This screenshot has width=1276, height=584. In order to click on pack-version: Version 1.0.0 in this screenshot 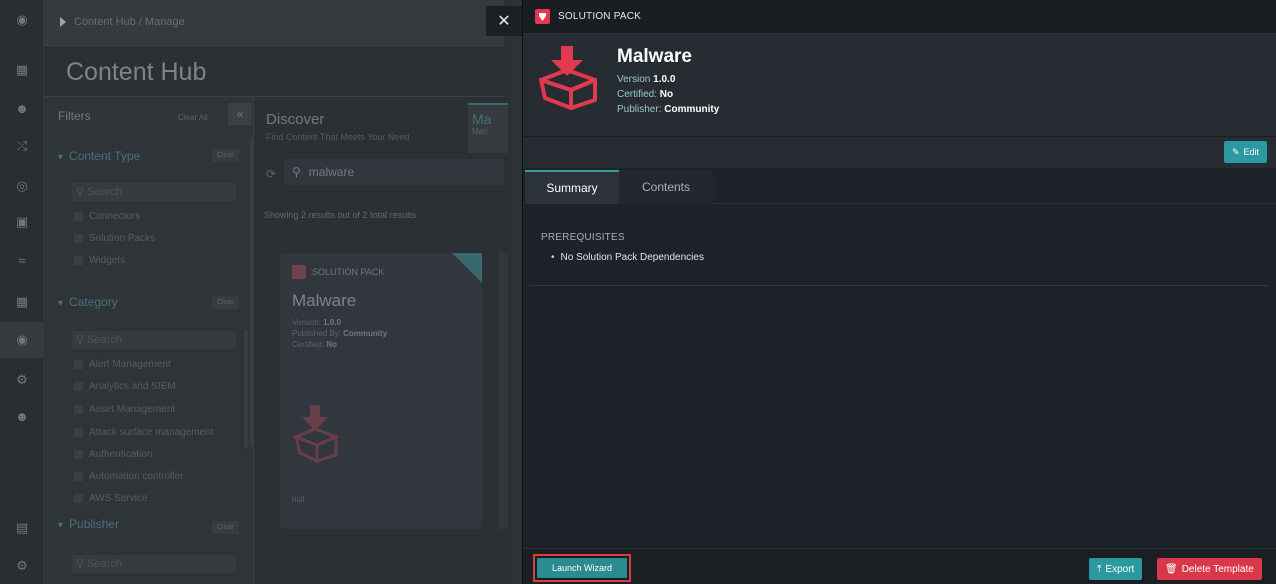, I will do `click(646, 79)`.